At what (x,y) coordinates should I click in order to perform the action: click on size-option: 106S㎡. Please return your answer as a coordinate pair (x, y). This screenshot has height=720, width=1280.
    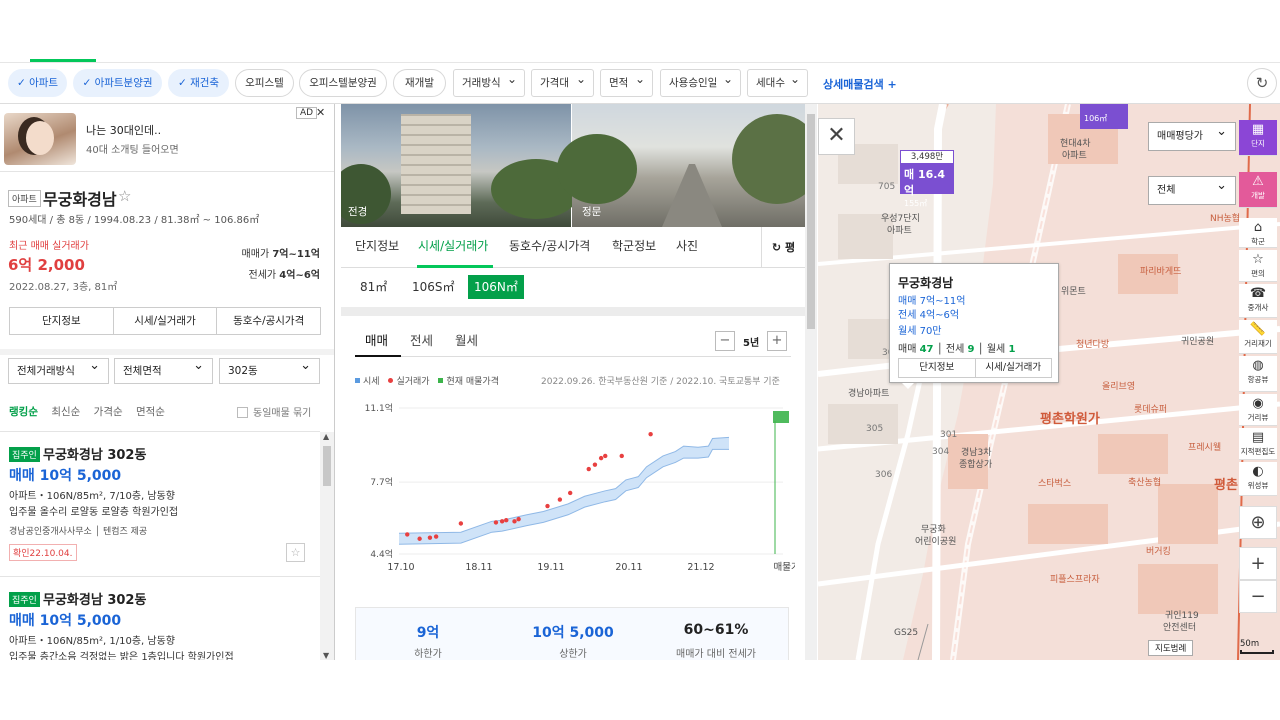
    Looking at the image, I should click on (433, 287).